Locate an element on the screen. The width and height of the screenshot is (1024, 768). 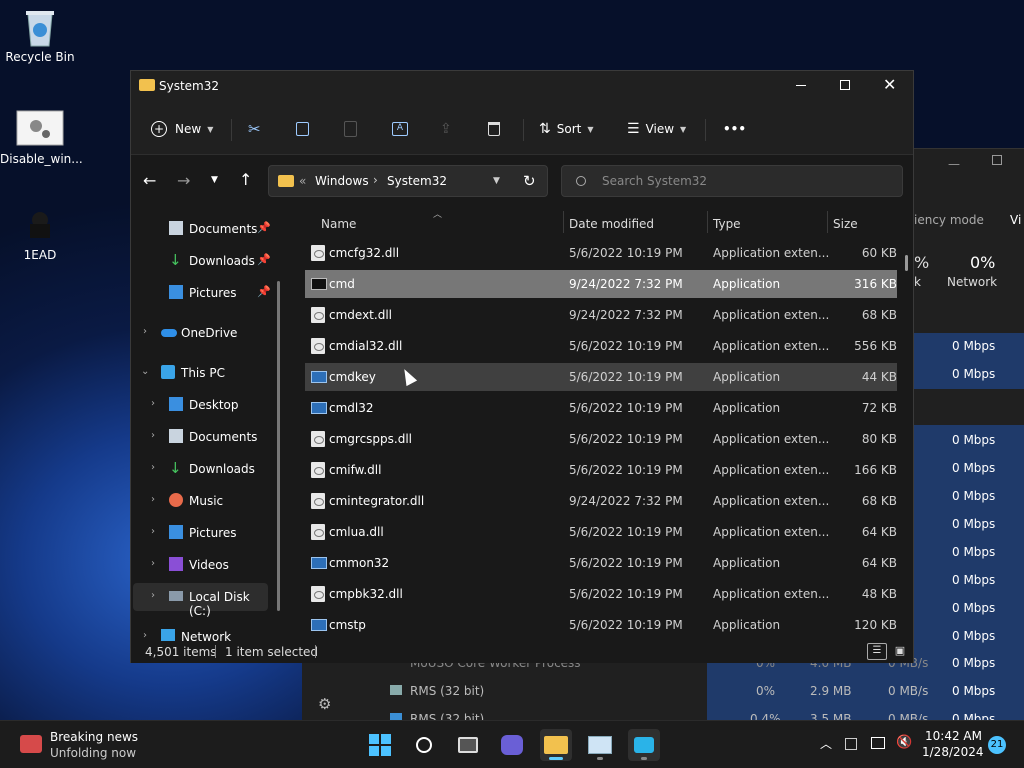
sort-button: ⇅ Sort ▼ is located at coordinates (566, 129).